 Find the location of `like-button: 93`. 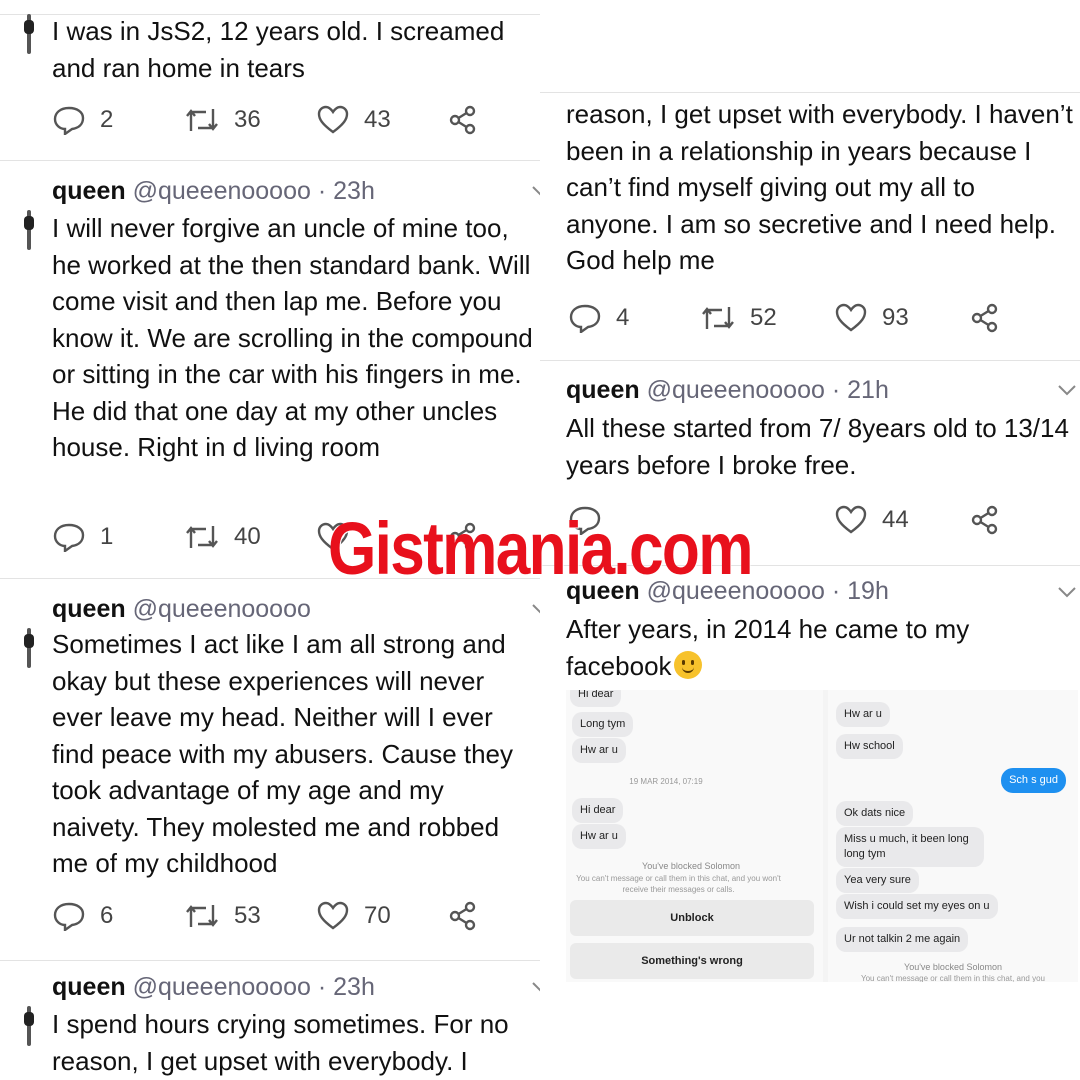

like-button: 93 is located at coordinates (871, 318).